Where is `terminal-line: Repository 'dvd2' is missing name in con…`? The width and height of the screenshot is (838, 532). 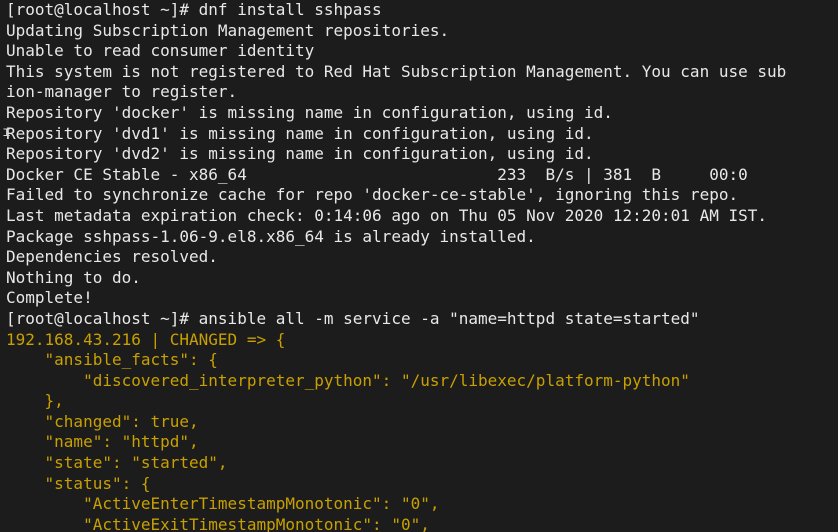 terminal-line: Repository 'dvd2' is missing name in con… is located at coordinates (300, 154).